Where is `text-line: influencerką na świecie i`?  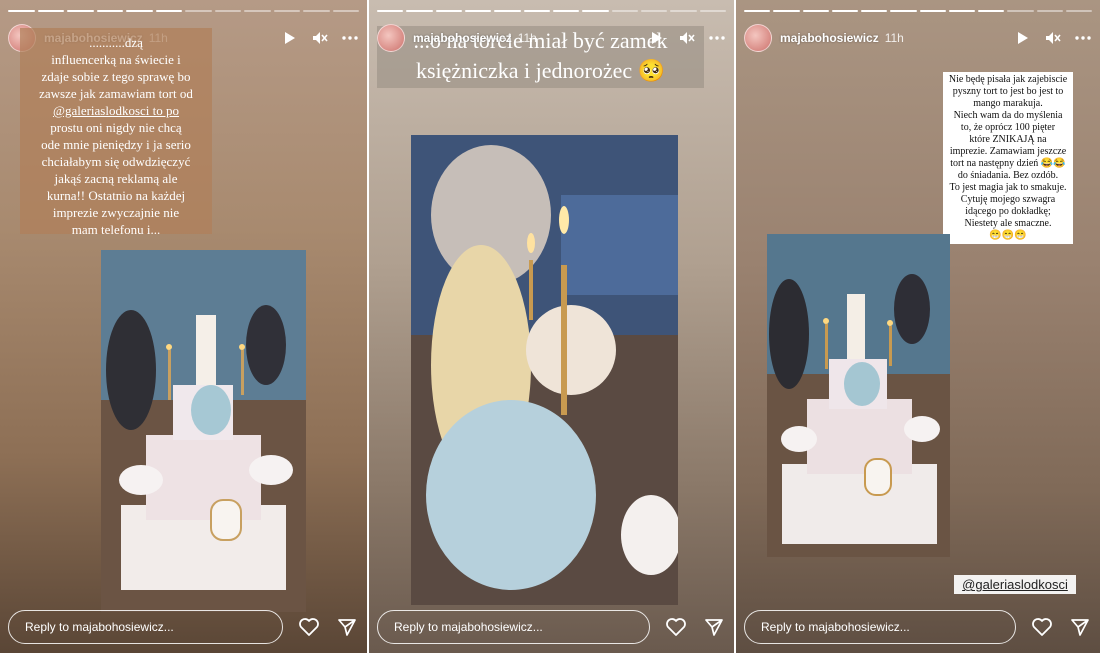 text-line: influencerką na świecie i is located at coordinates (116, 59).